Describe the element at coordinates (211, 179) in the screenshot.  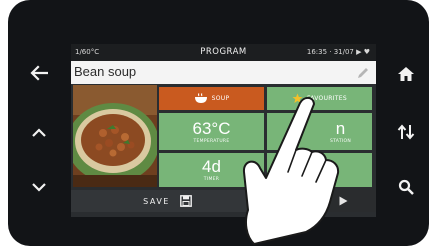
I see `timer-label: TIMER` at that location.